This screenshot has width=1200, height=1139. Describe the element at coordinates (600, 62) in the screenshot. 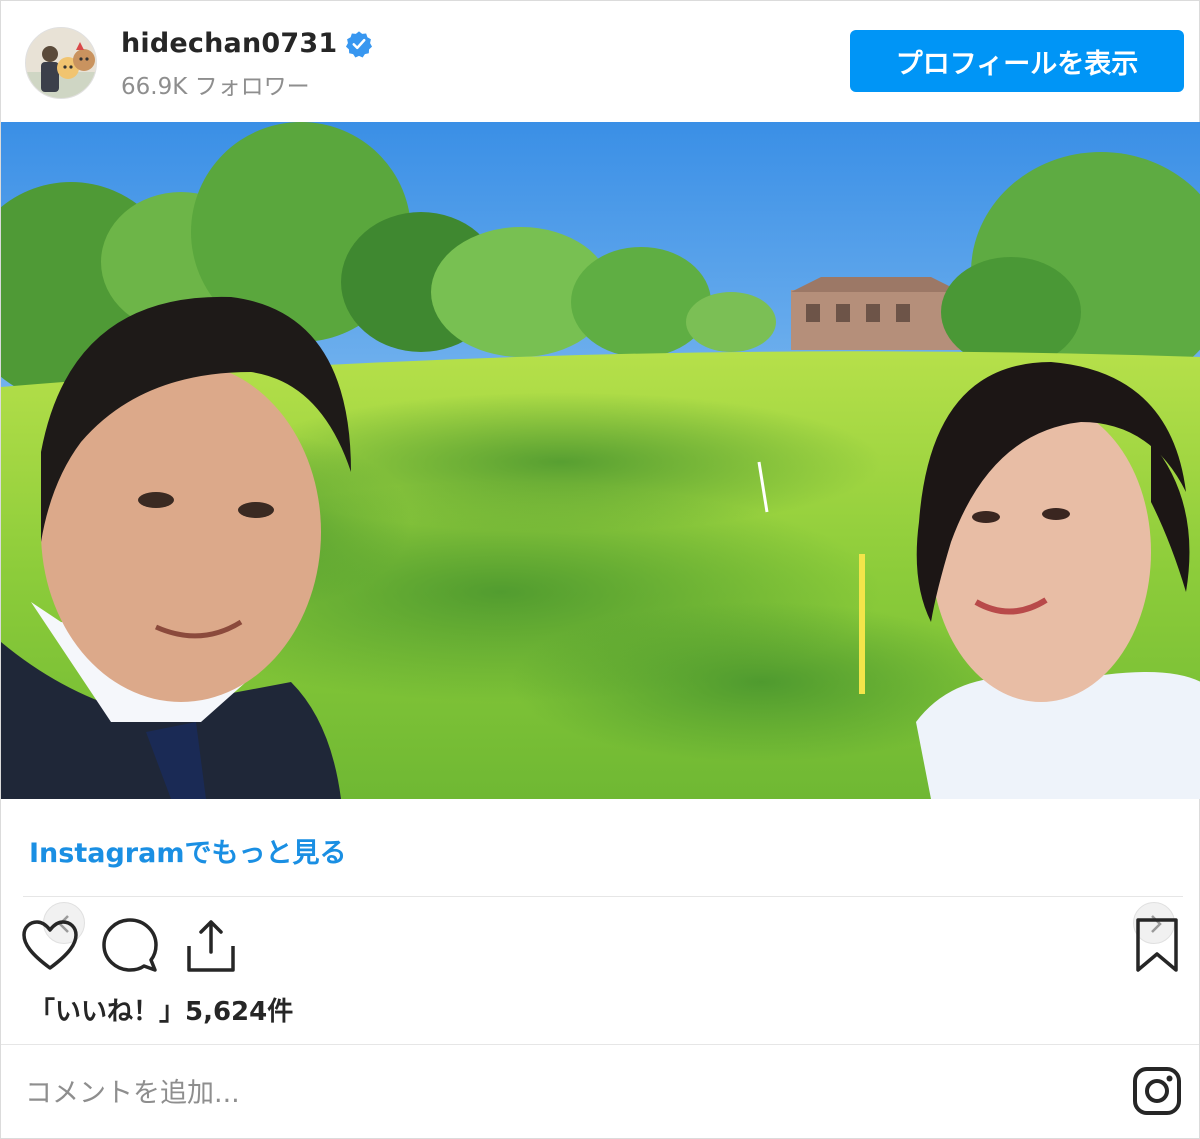

I see `post-header: hidechan0731 66.9K フォロワー プロフィールを表示` at that location.